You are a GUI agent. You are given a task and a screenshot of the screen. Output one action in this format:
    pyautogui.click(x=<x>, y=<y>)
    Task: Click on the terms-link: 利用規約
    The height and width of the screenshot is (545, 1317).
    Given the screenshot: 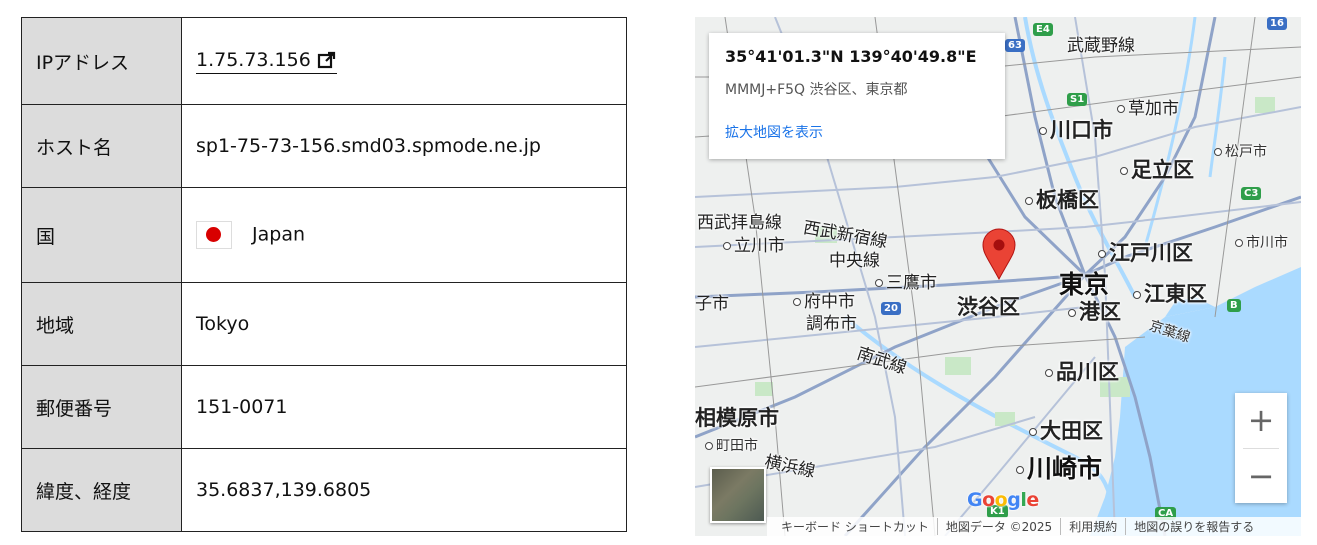 What is the action you would take?
    pyautogui.click(x=1092, y=526)
    